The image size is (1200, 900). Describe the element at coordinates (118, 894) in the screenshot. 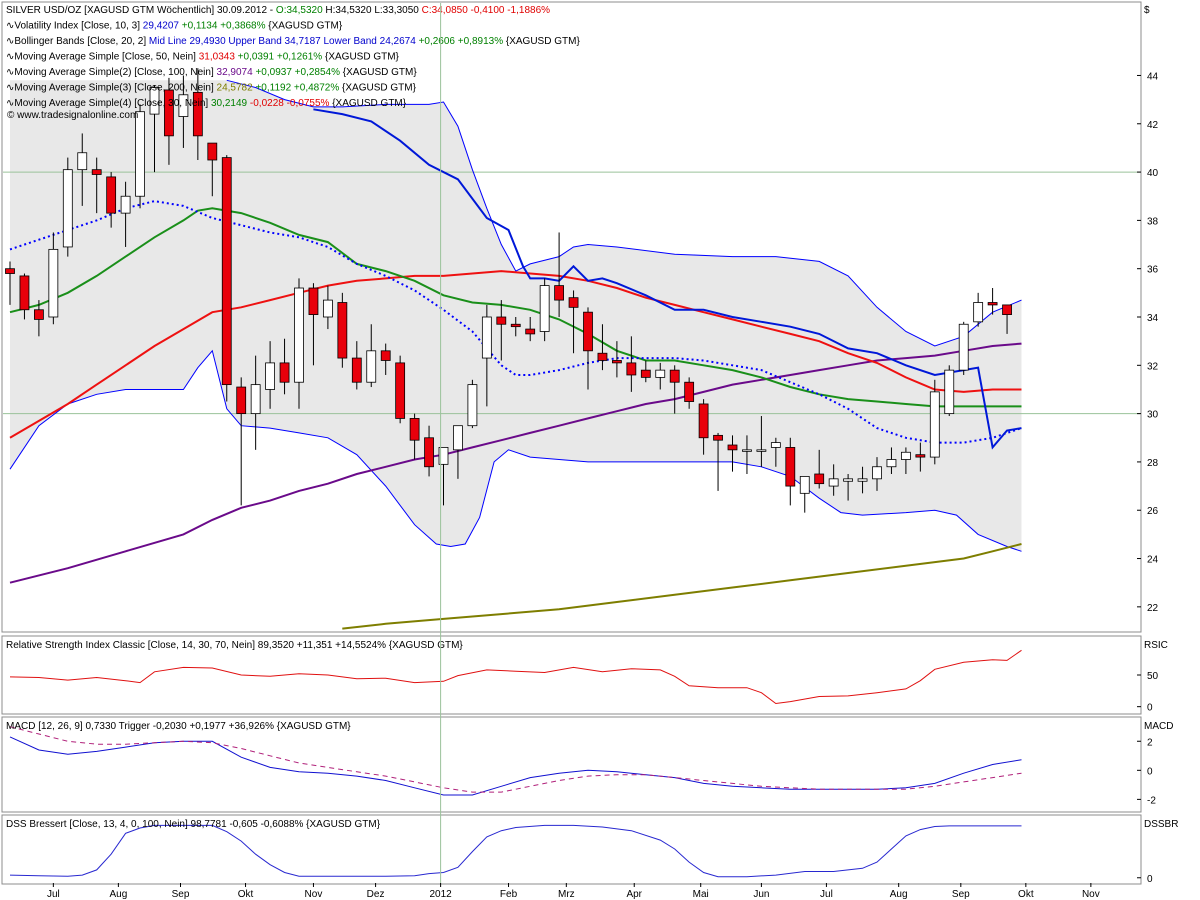

I see `x-axis-month-label: Aug` at that location.